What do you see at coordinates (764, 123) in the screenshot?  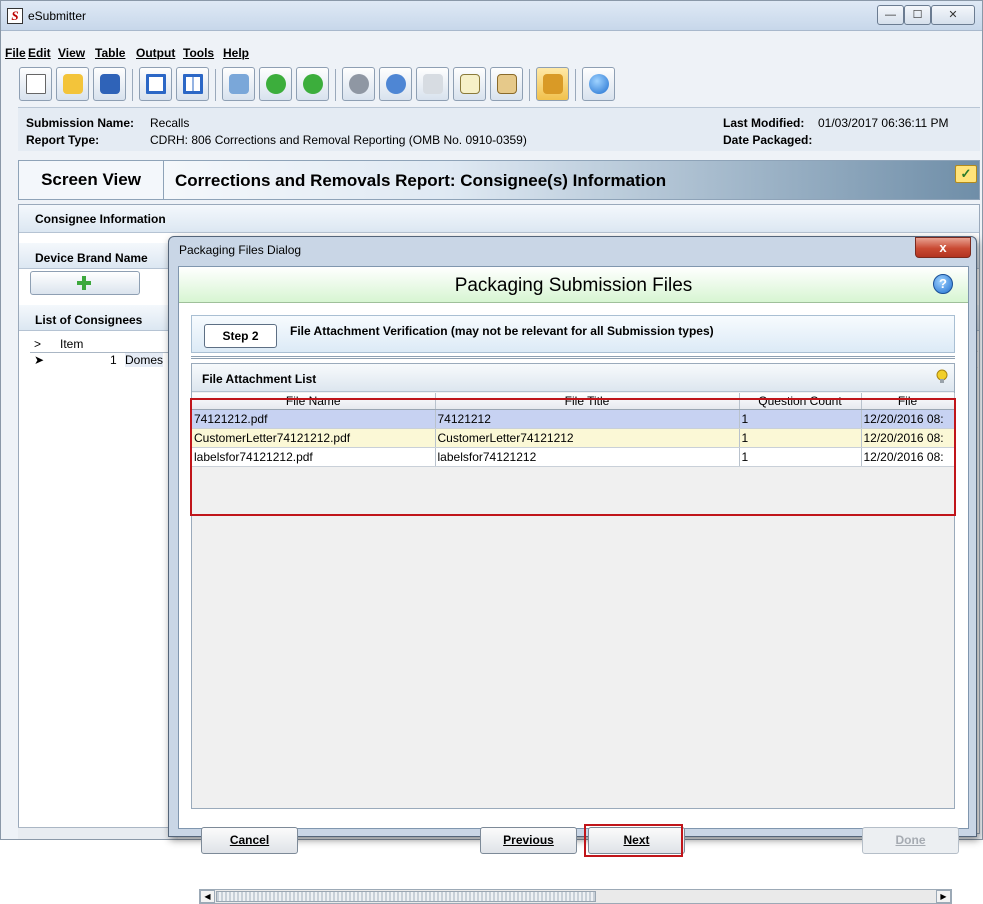 I see `last-modified-label: Last Modified:` at bounding box center [764, 123].